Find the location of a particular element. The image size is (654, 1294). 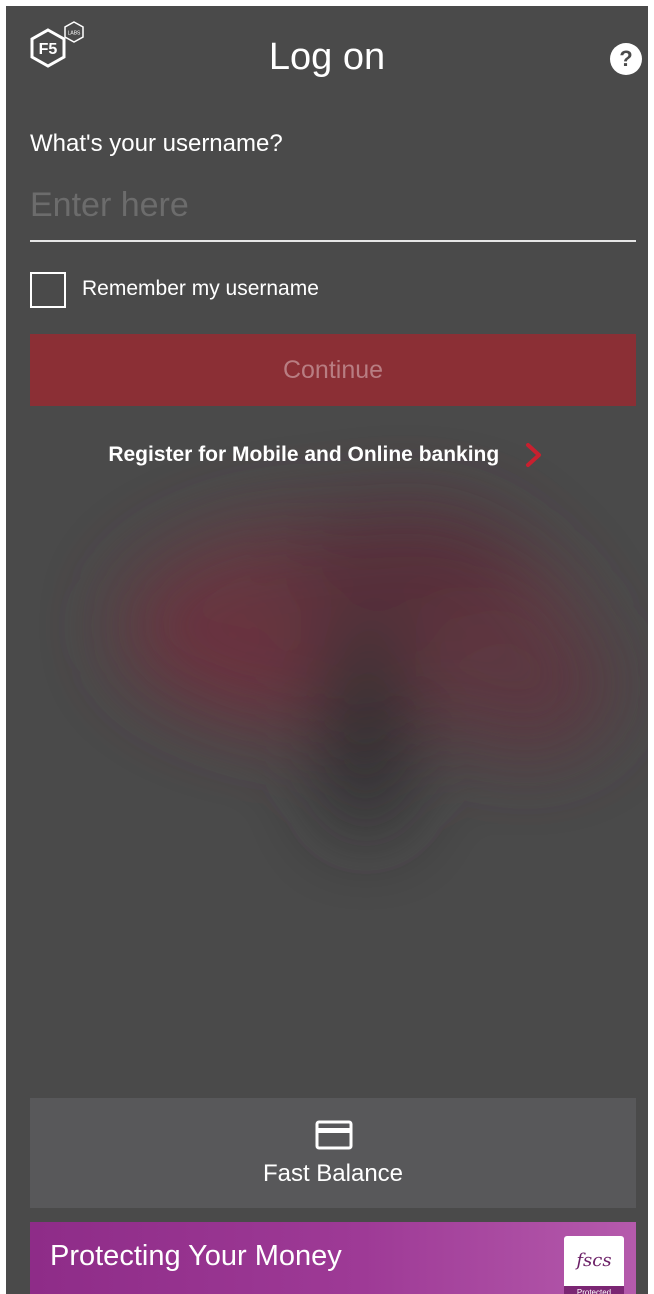

banner-text: Protecting Your Money is located at coordinates (196, 1256).